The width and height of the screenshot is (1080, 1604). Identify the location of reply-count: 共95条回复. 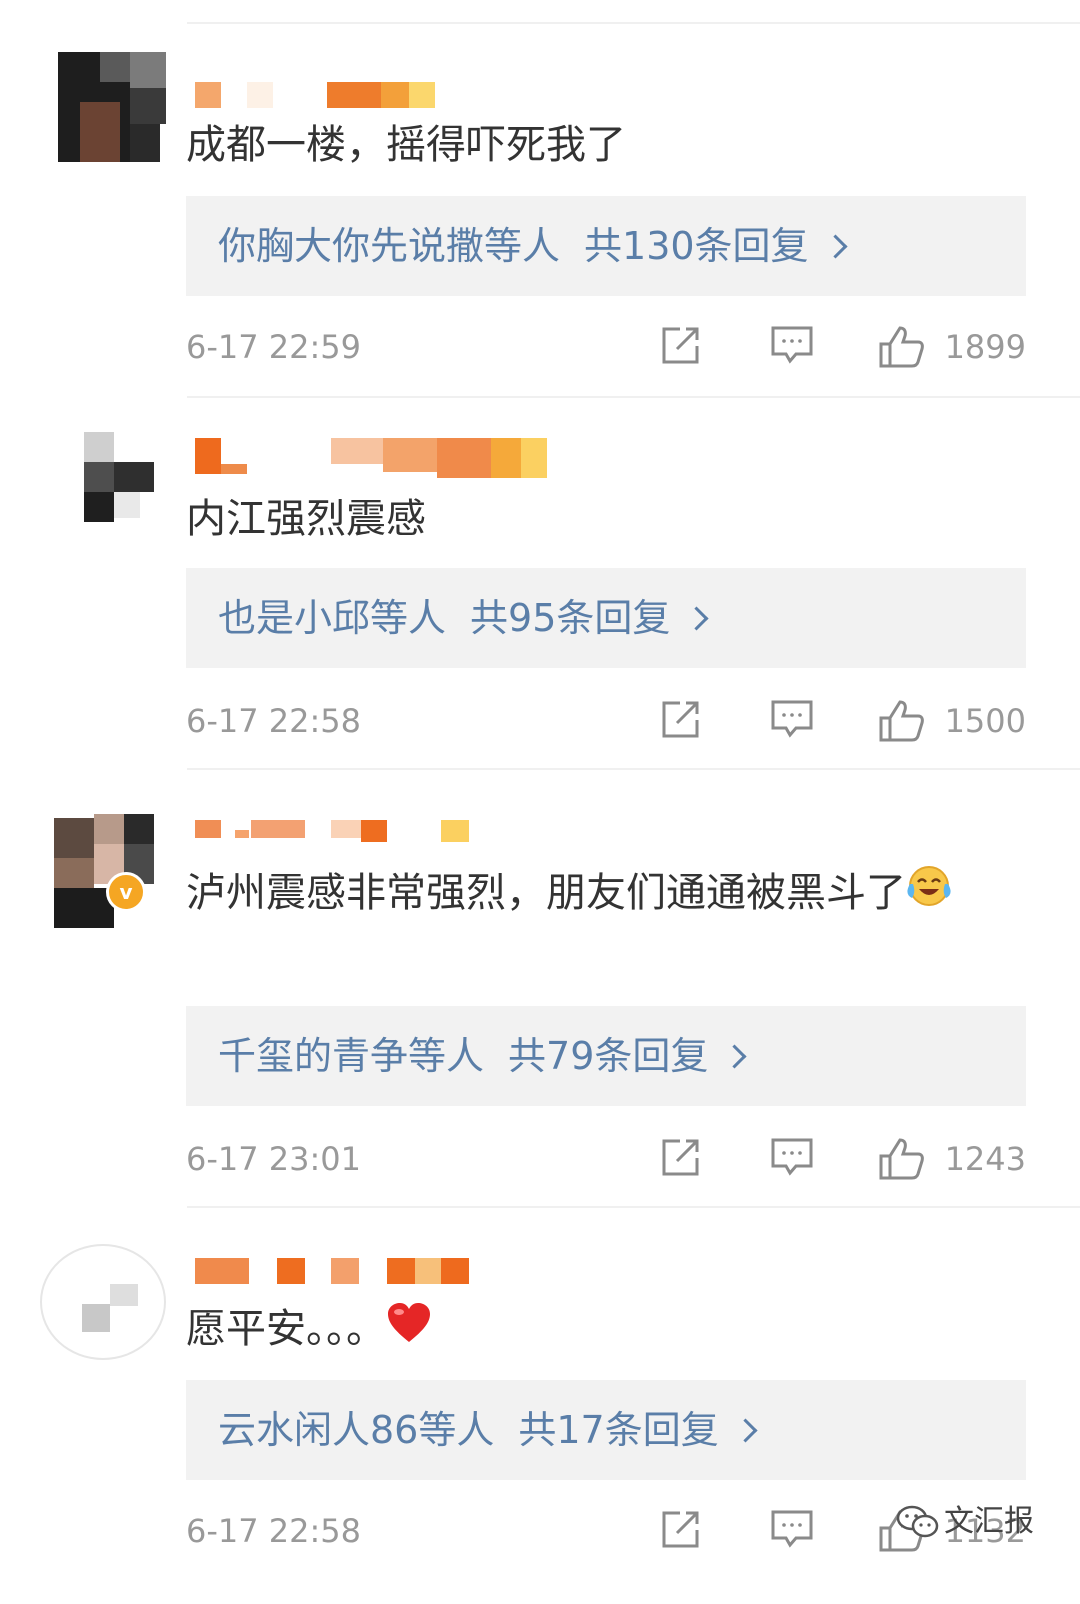
(570, 618).